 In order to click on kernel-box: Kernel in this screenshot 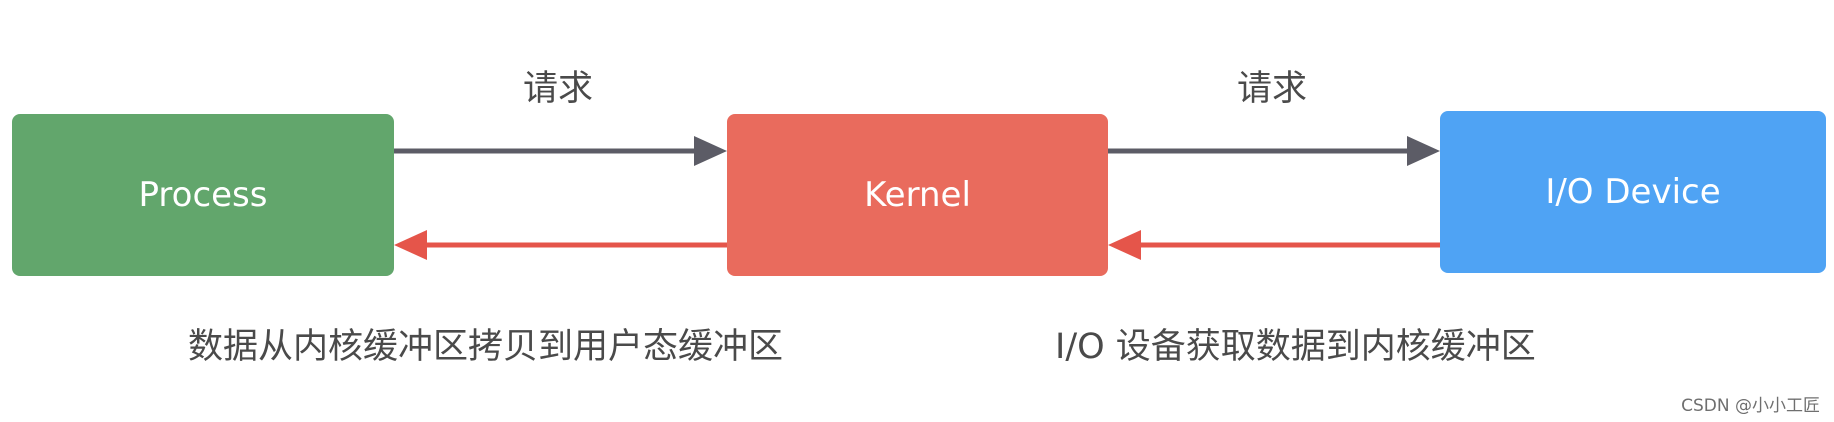, I will do `click(917, 195)`.